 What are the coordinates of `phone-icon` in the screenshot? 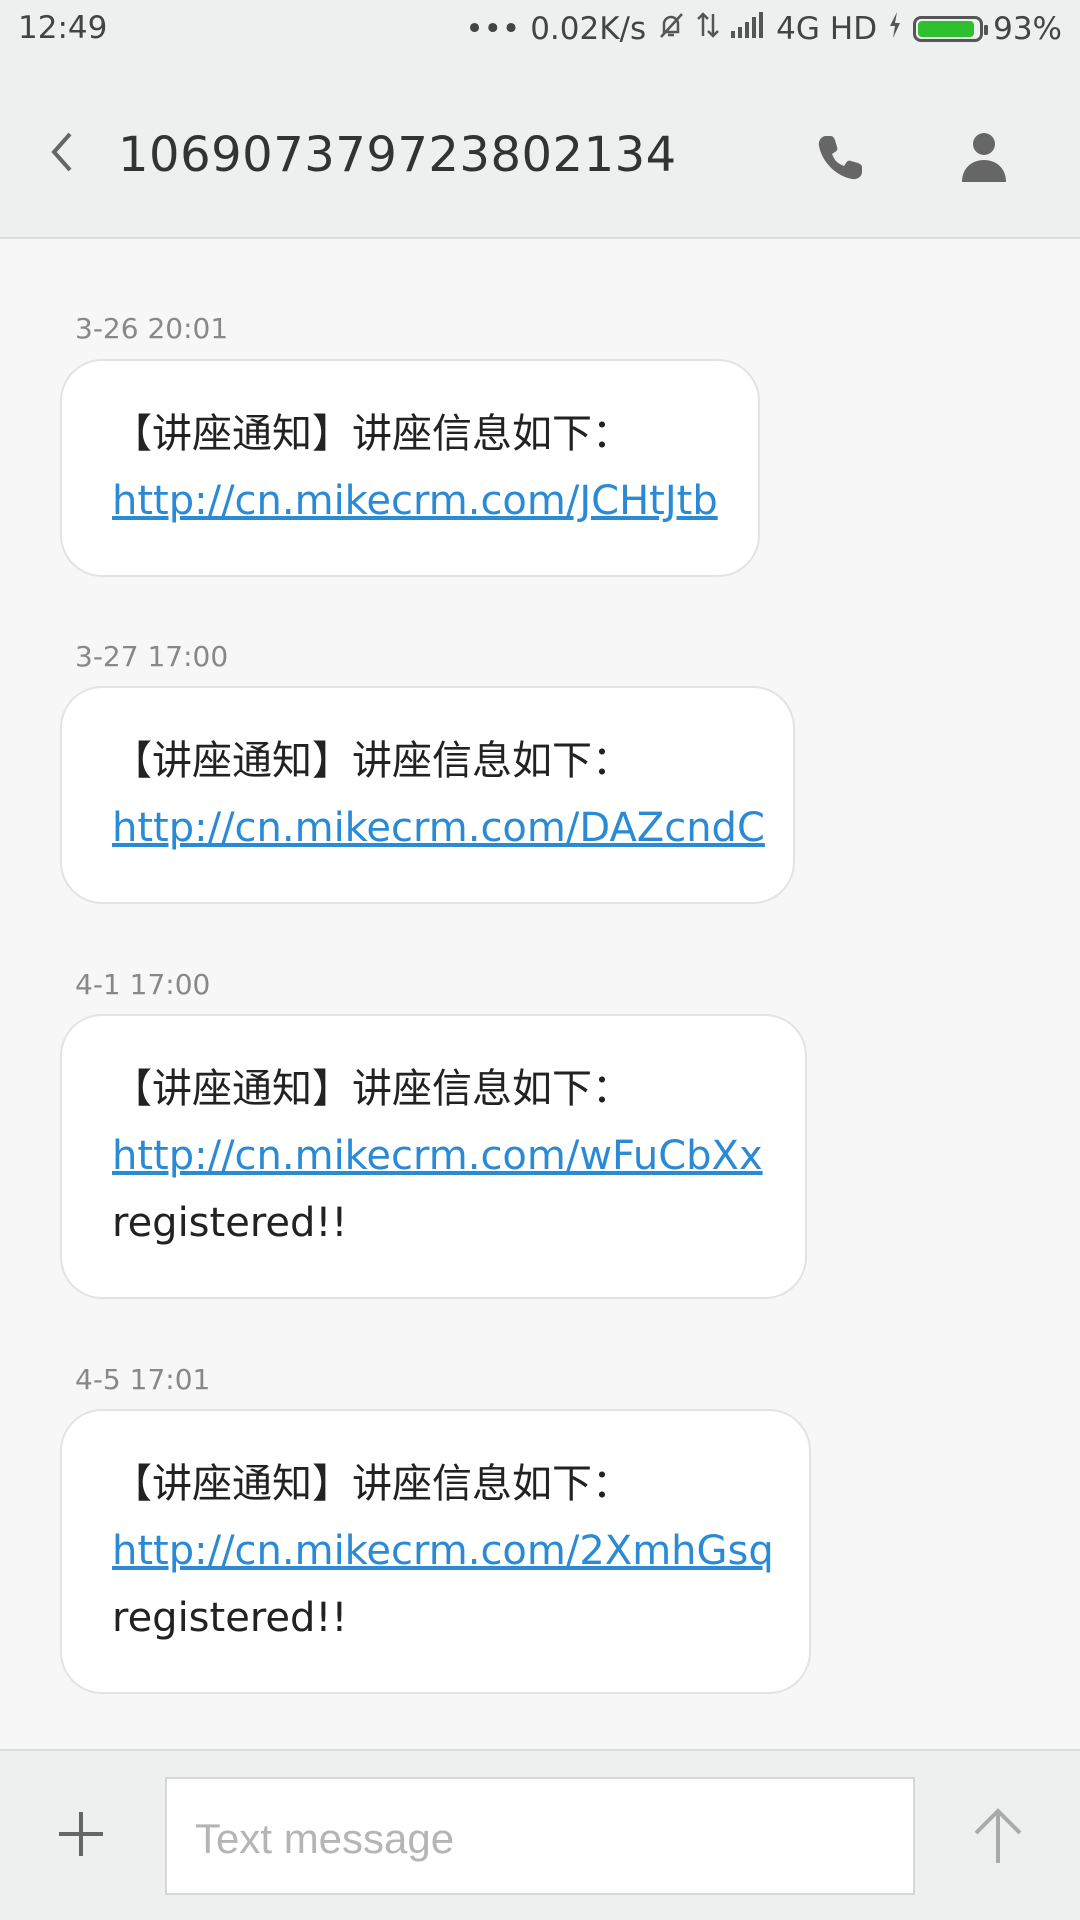 It's located at (840, 158).